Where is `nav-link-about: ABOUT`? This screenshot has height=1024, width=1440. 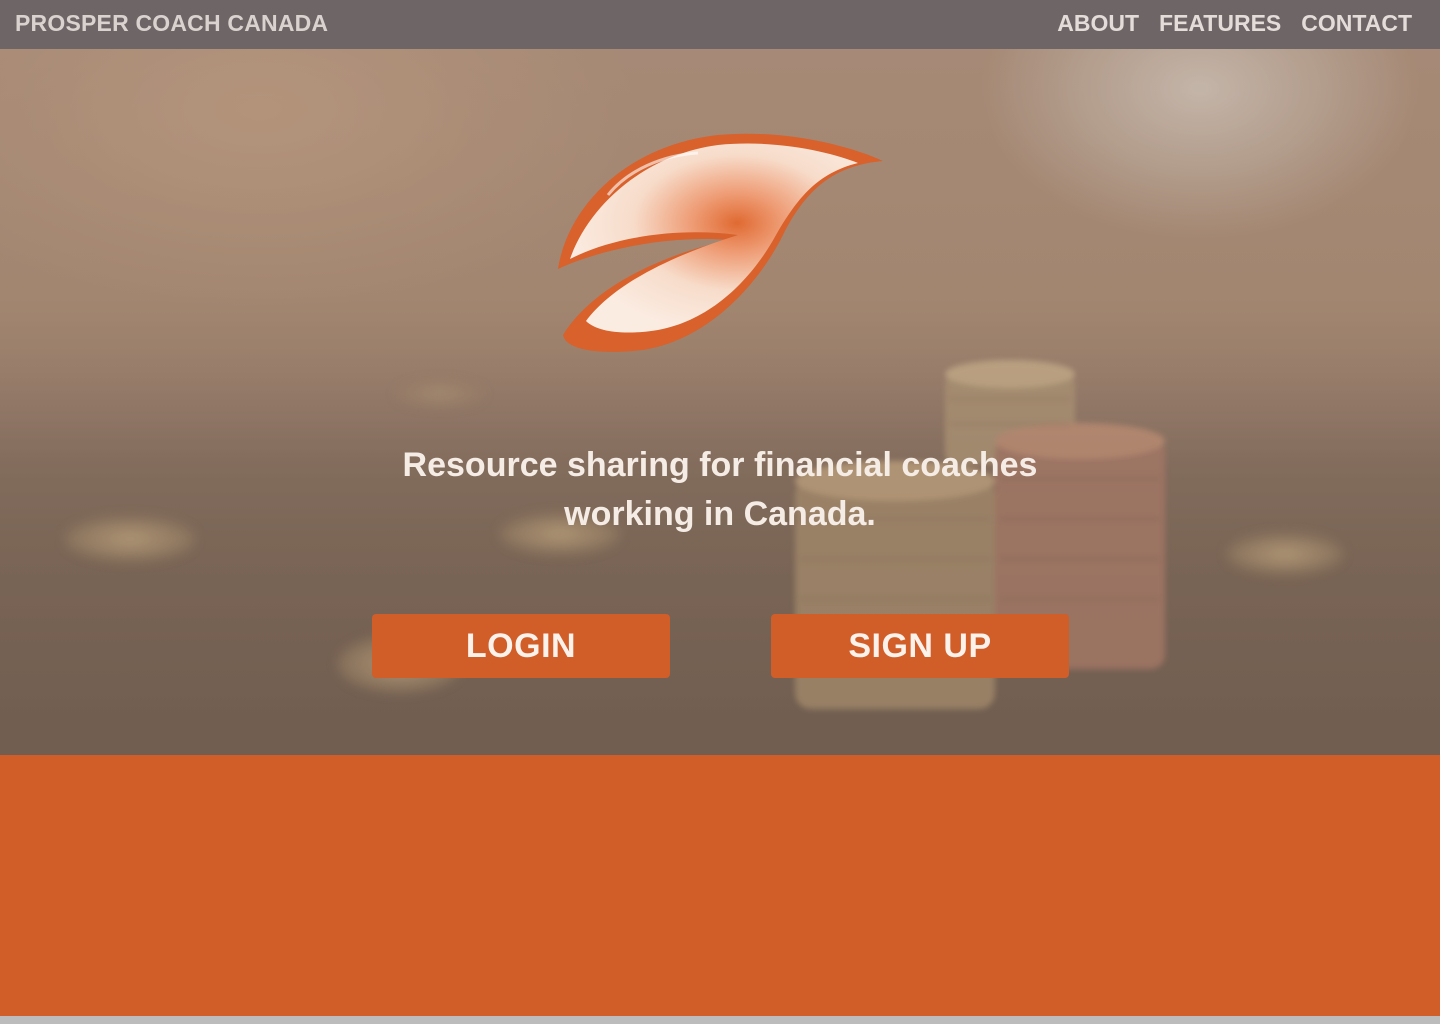 nav-link-about: ABOUT is located at coordinates (1098, 23).